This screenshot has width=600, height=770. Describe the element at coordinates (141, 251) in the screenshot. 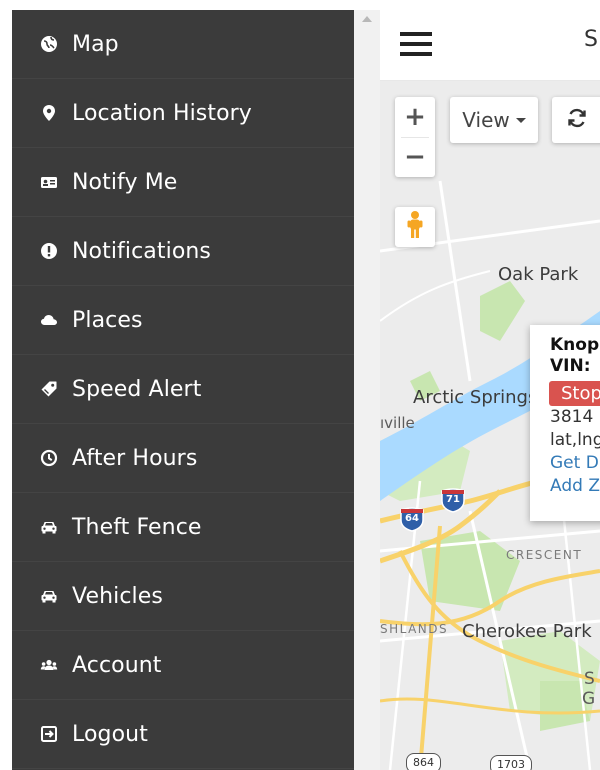

I see `sidebar-item-label: Notifications` at that location.